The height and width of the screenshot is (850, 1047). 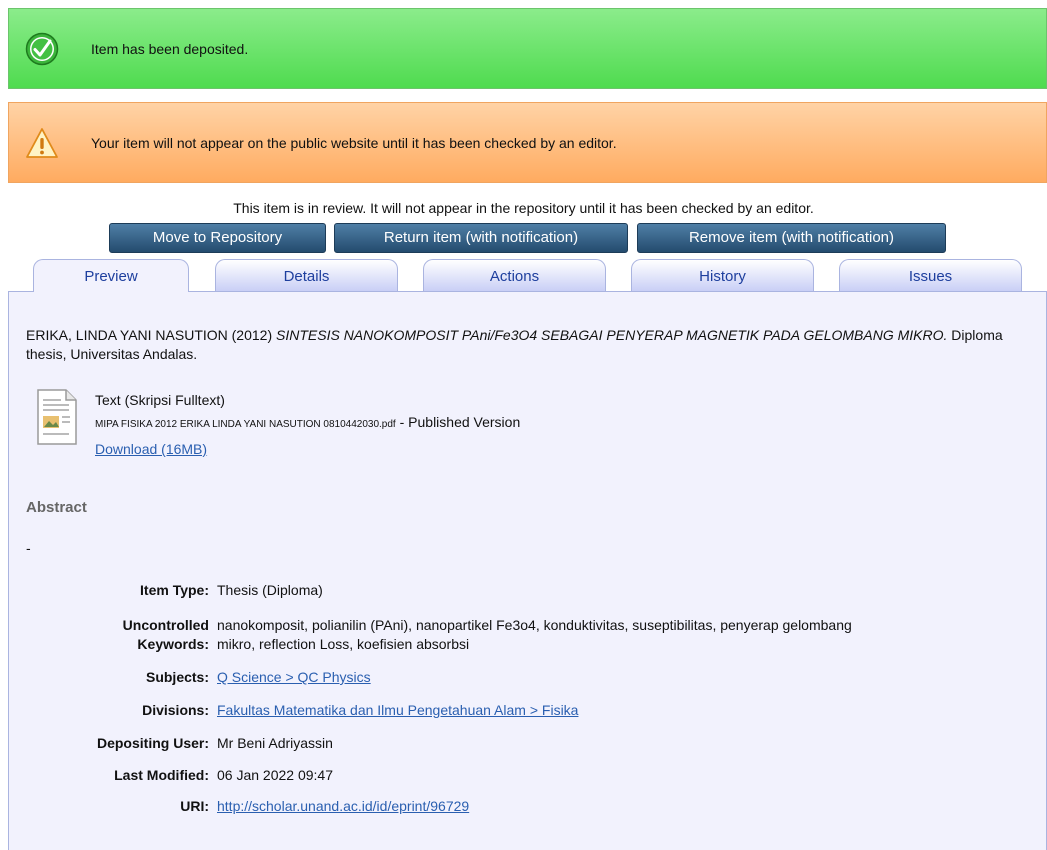 What do you see at coordinates (28, 548) in the screenshot?
I see `abstract-text: -` at bounding box center [28, 548].